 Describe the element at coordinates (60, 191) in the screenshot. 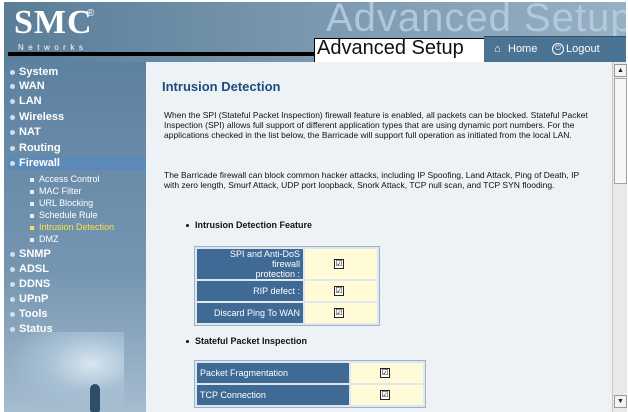

I see `subitem-label: MAC Filter` at that location.